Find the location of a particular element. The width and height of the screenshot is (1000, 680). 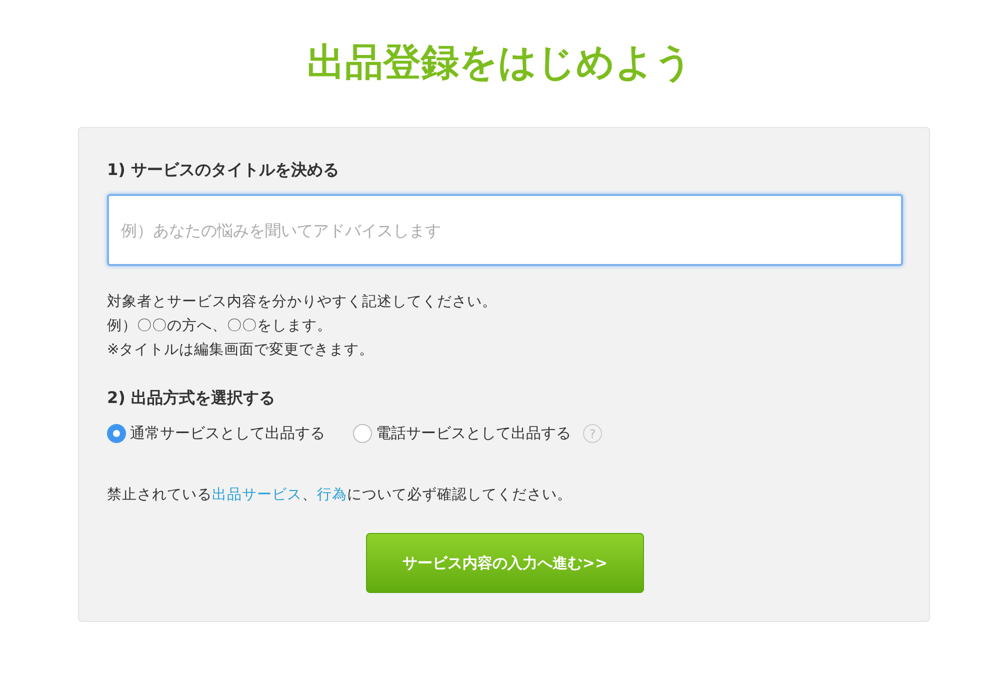

notice-text: 禁止されている 出品サービス、行為 について必ず確認してください。 is located at coordinates (340, 495).